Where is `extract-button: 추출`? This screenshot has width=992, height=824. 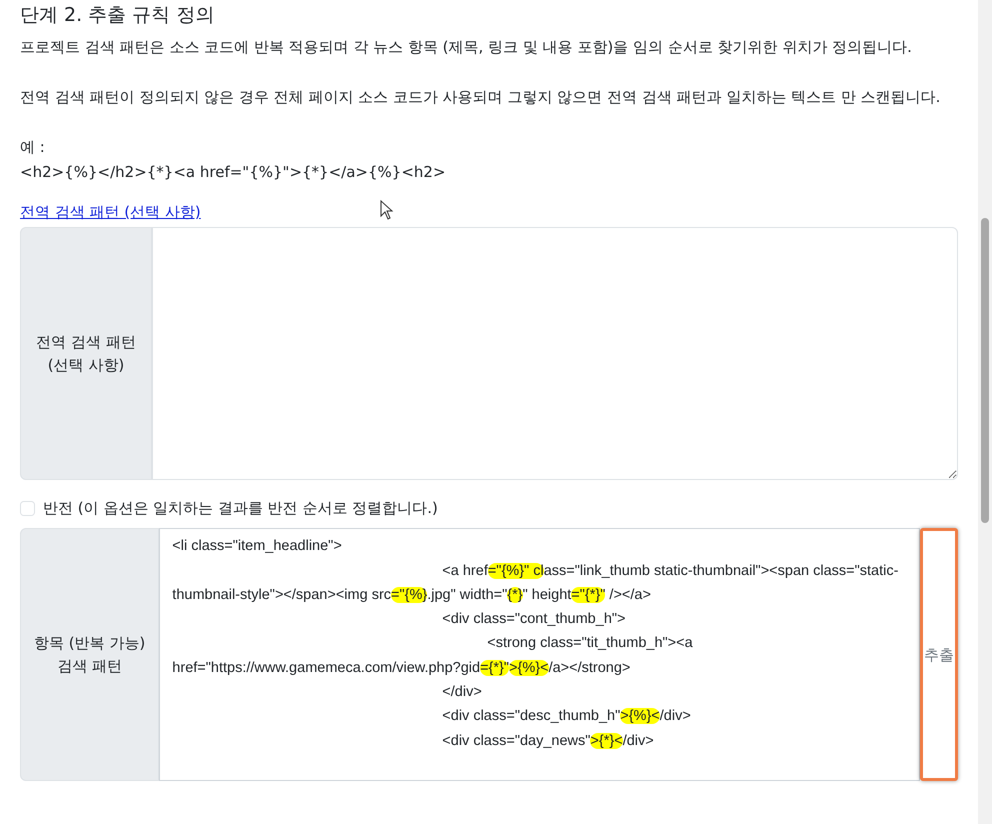
extract-button: 추출 is located at coordinates (939, 655).